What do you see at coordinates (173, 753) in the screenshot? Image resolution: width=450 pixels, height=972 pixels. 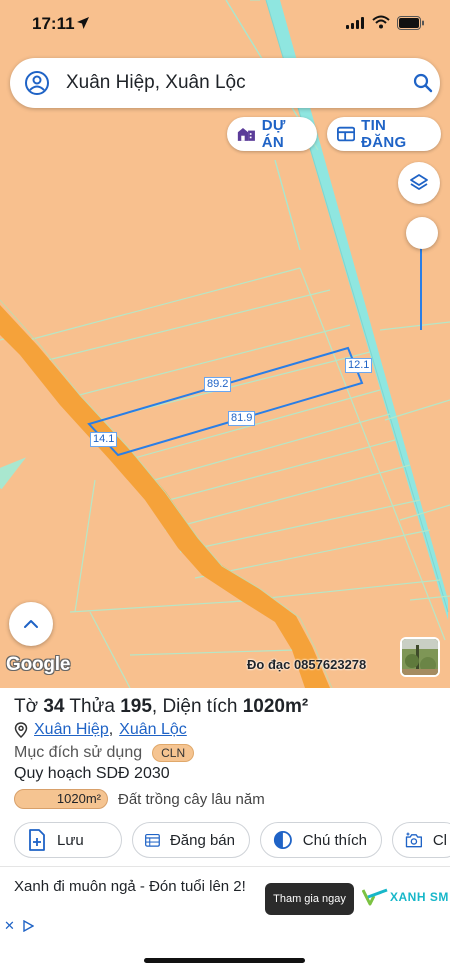 I see `purpose-code-badge: CLN` at bounding box center [173, 753].